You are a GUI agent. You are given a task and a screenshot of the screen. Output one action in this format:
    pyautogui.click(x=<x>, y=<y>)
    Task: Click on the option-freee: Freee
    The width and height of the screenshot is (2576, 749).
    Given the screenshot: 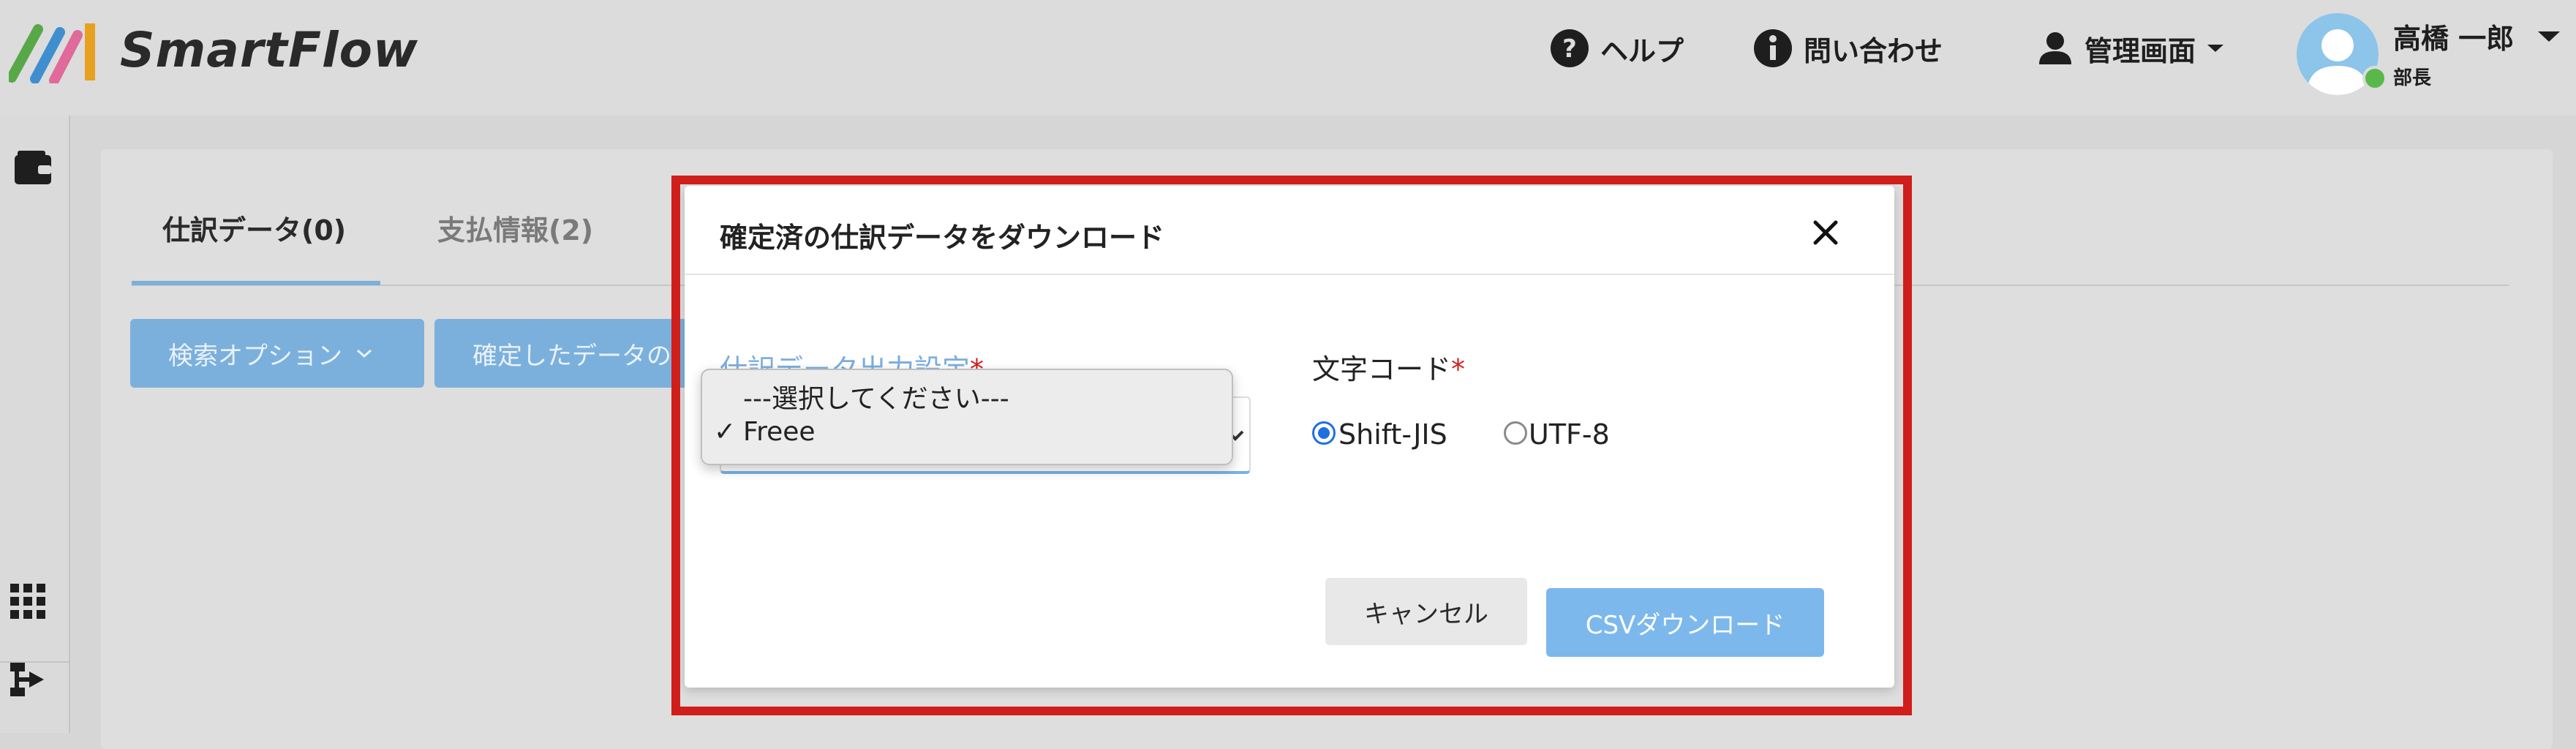 What is the action you would take?
    pyautogui.click(x=779, y=432)
    